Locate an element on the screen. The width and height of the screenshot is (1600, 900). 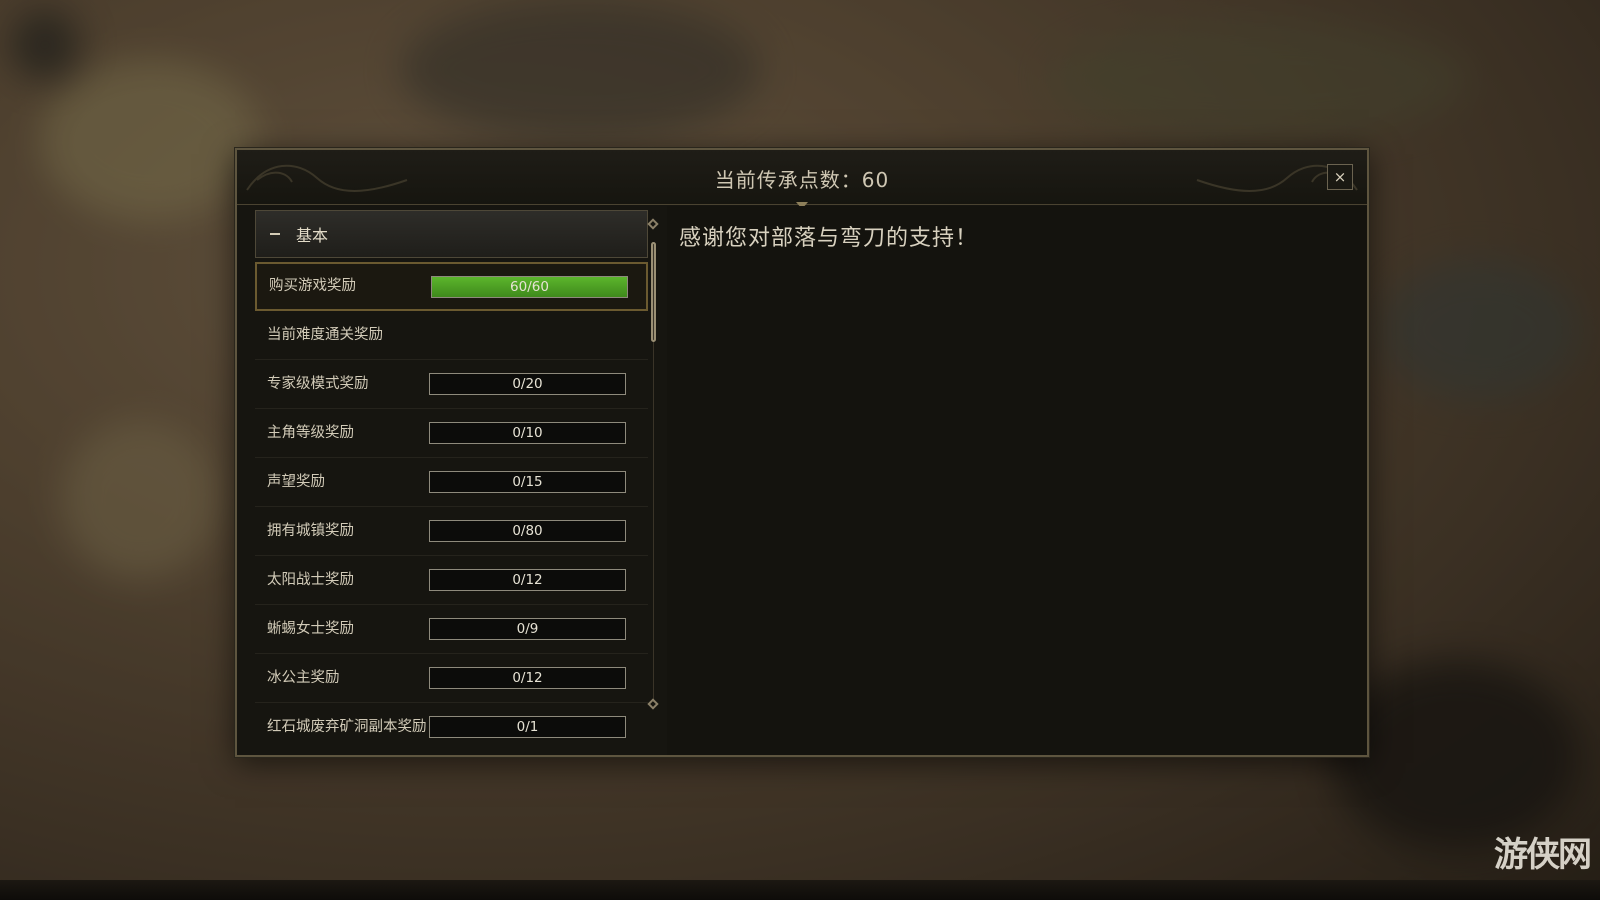
reward-row: 购买游戏奖励 60/60 is located at coordinates (451, 286).